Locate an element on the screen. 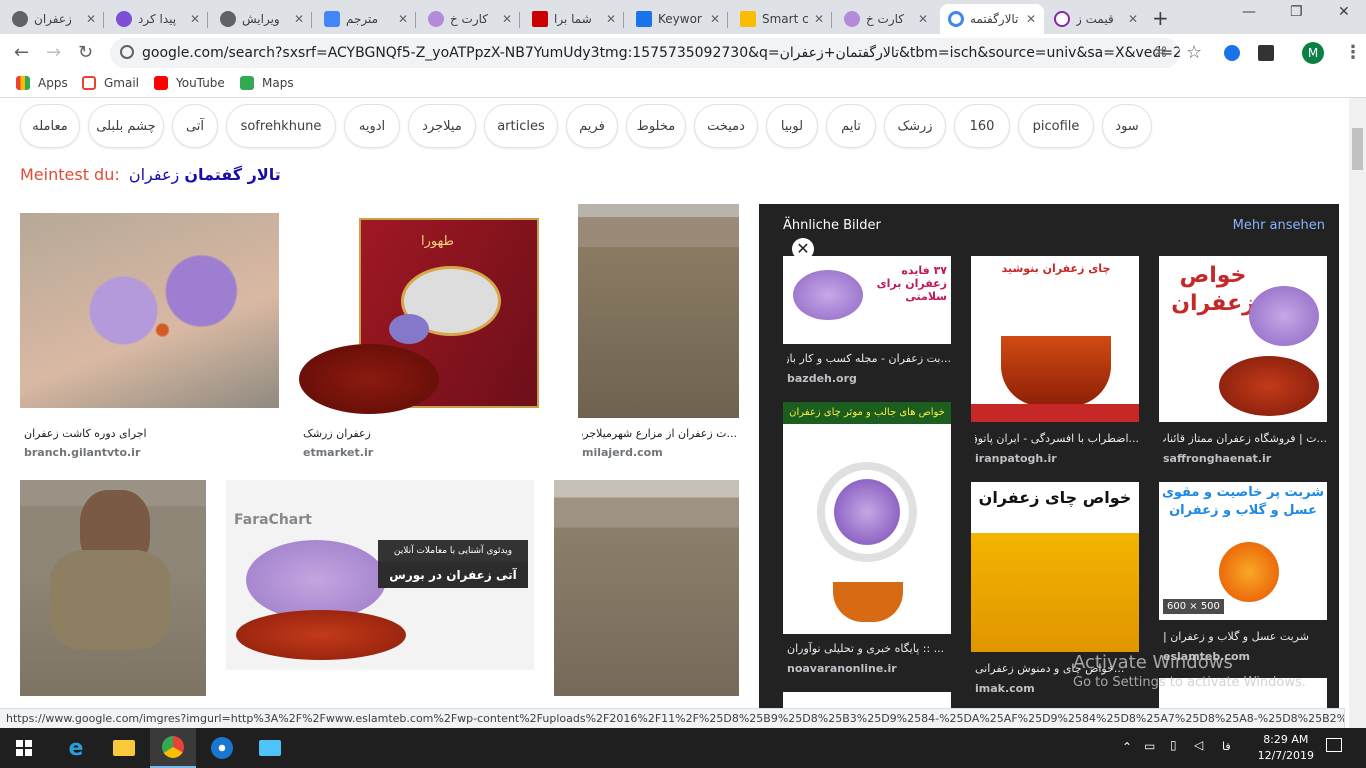 The width and height of the screenshot is (1366, 768). chip: sofrehkhune is located at coordinates (281, 126).